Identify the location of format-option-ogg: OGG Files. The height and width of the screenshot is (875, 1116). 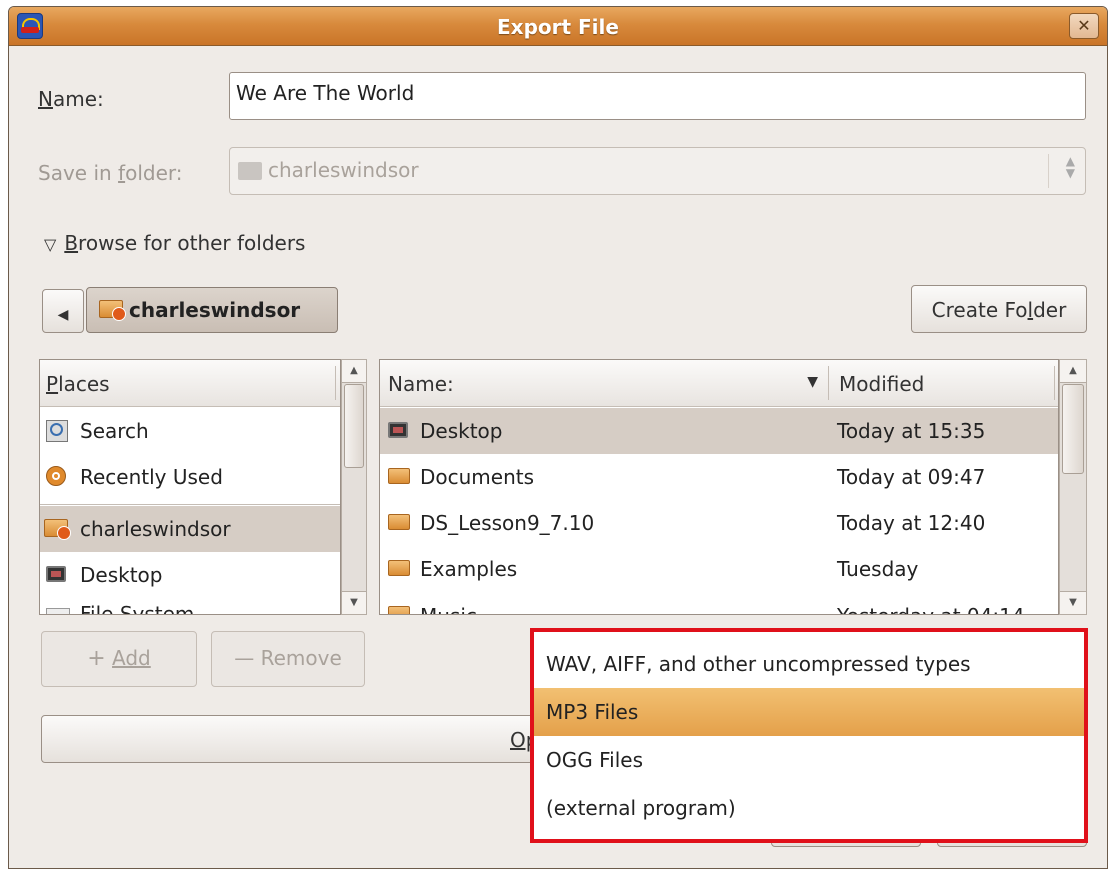
(809, 760).